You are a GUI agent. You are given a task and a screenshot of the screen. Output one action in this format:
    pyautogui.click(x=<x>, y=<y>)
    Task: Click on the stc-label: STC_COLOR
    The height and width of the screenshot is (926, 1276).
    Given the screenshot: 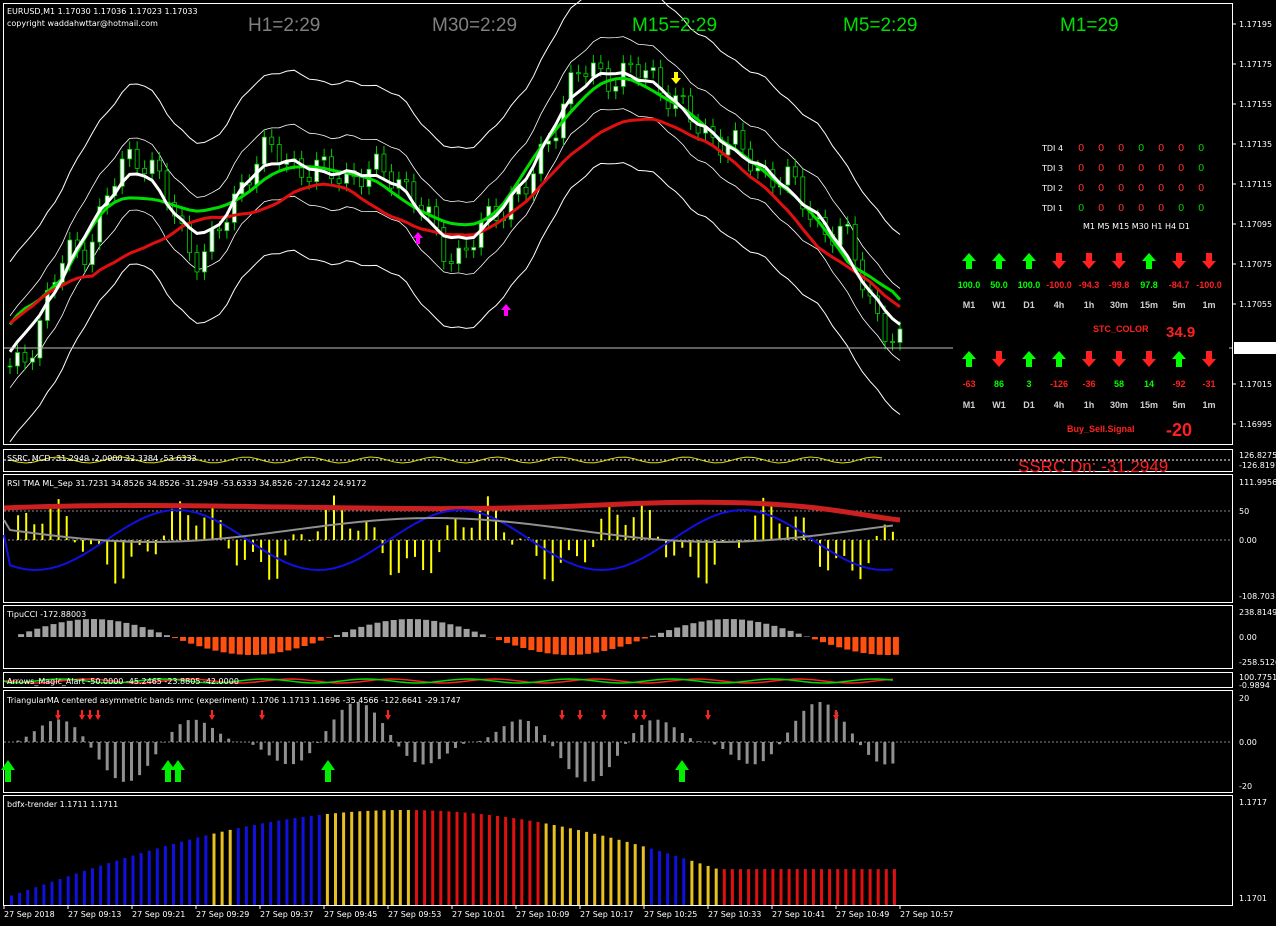 What is the action you would take?
    pyautogui.click(x=1121, y=329)
    